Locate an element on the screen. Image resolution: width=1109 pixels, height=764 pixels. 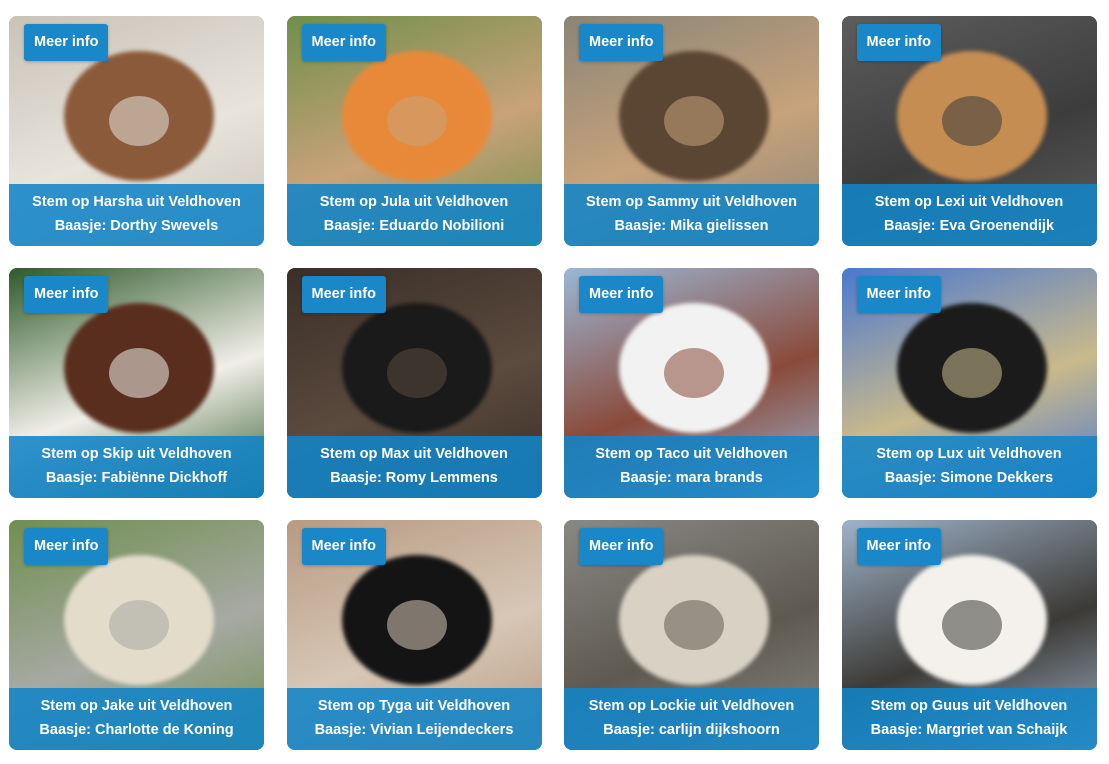
vote-title: Stem op Sammy uit Veldhoven is located at coordinates (691, 202).